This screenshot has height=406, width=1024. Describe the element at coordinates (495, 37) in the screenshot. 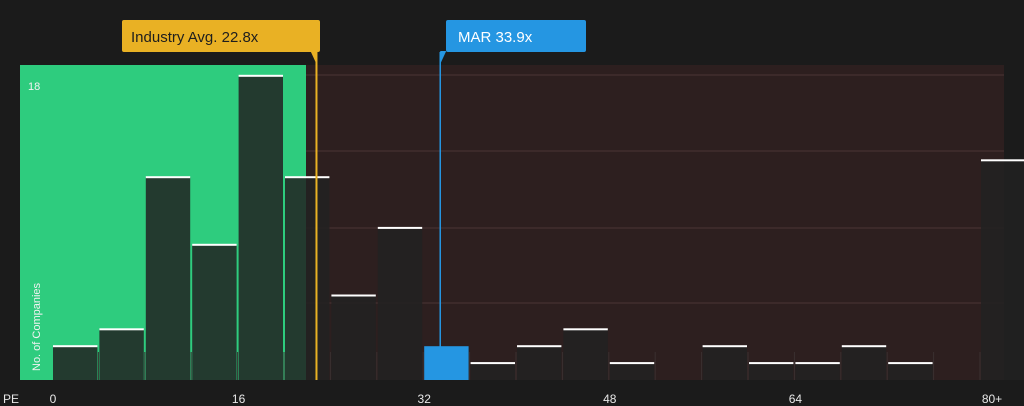

I see `company-pe-label: MAR 33.9x` at that location.